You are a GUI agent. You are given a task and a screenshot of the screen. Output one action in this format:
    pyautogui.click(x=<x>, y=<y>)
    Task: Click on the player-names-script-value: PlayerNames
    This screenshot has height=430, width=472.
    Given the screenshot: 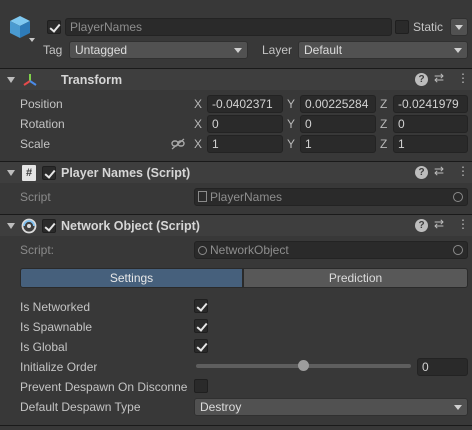 What is the action you would take?
    pyautogui.click(x=246, y=197)
    